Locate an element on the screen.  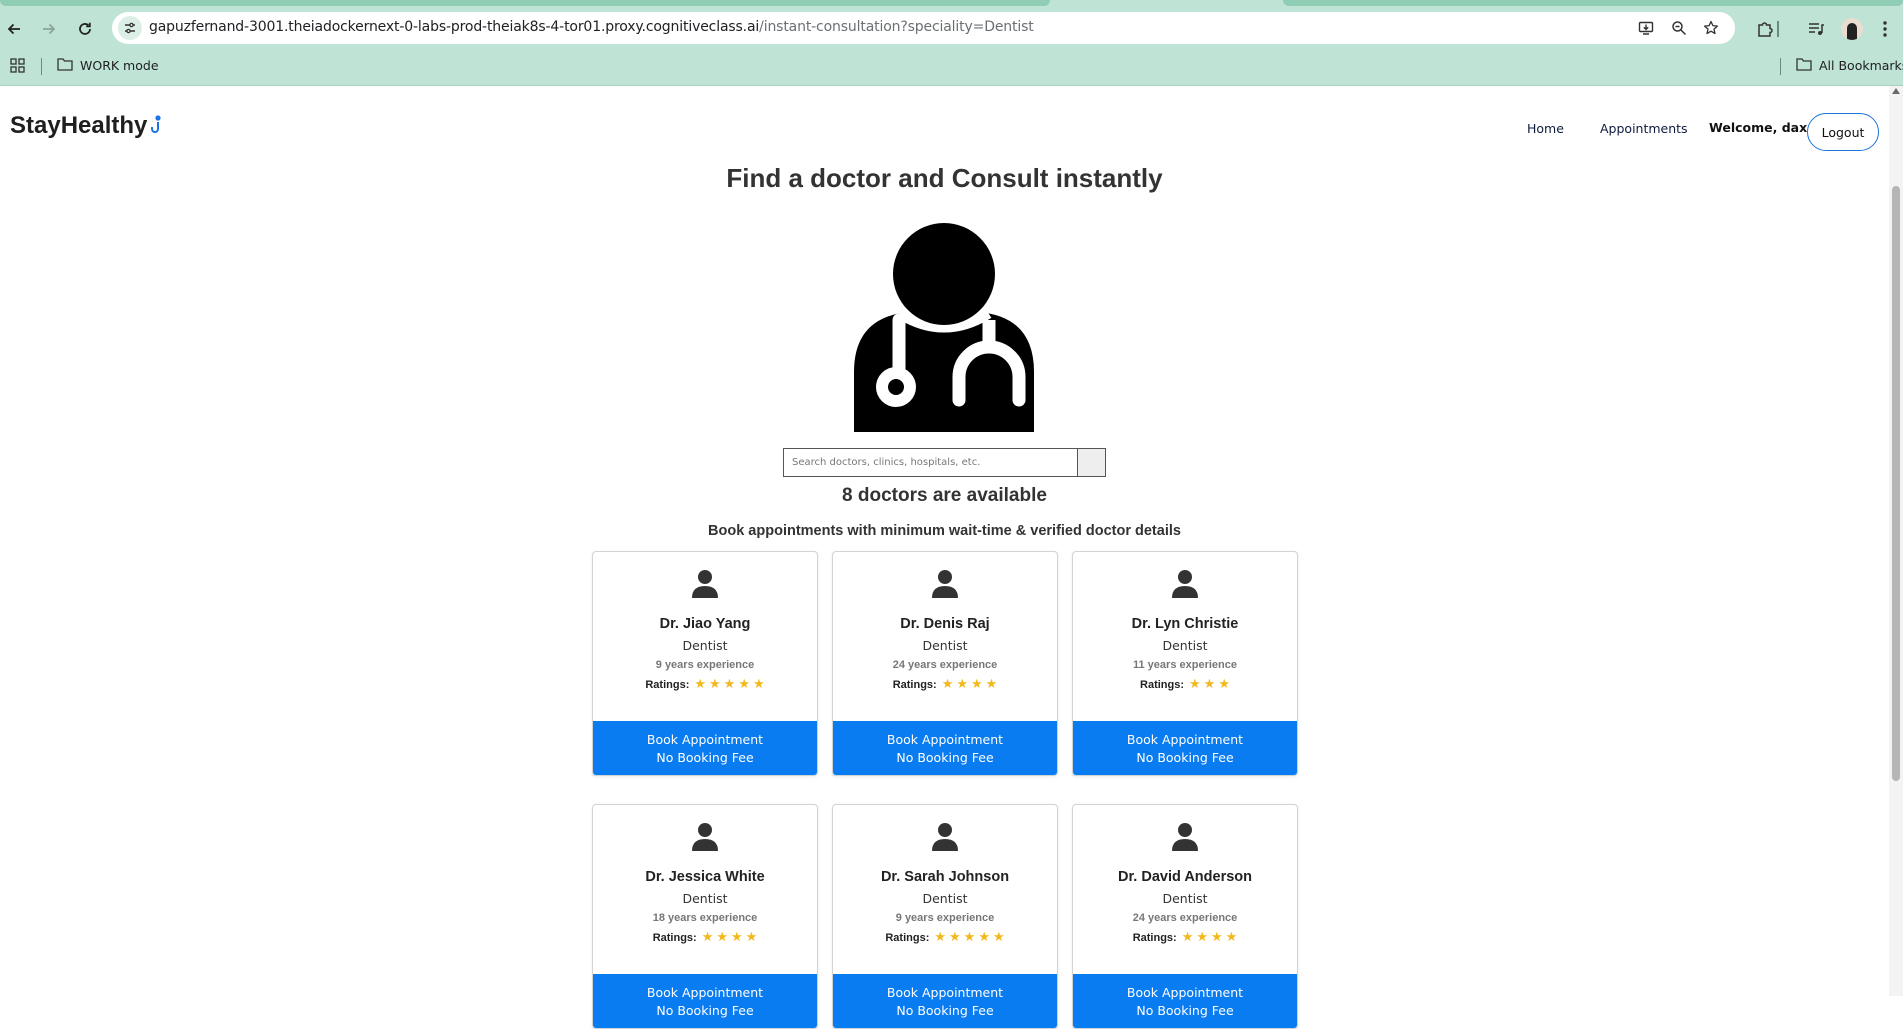
doctor-name: Dr. Denis Raj is located at coordinates (945, 624).